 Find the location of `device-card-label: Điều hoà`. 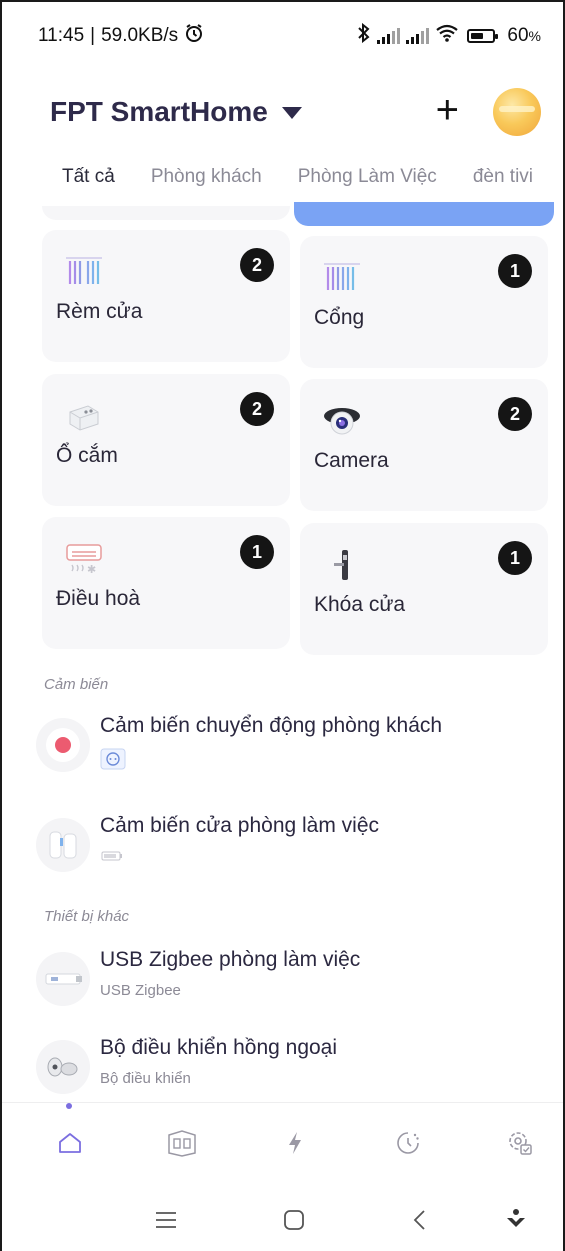

device-card-label: Điều hoà is located at coordinates (98, 598).